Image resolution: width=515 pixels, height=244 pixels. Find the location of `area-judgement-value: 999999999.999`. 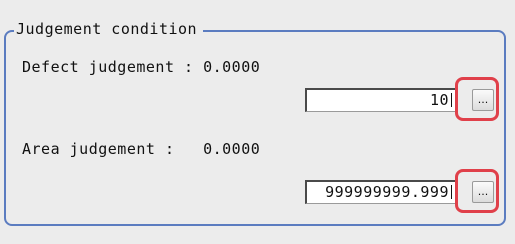

area-judgement-value: 999999999.999 is located at coordinates (387, 192).